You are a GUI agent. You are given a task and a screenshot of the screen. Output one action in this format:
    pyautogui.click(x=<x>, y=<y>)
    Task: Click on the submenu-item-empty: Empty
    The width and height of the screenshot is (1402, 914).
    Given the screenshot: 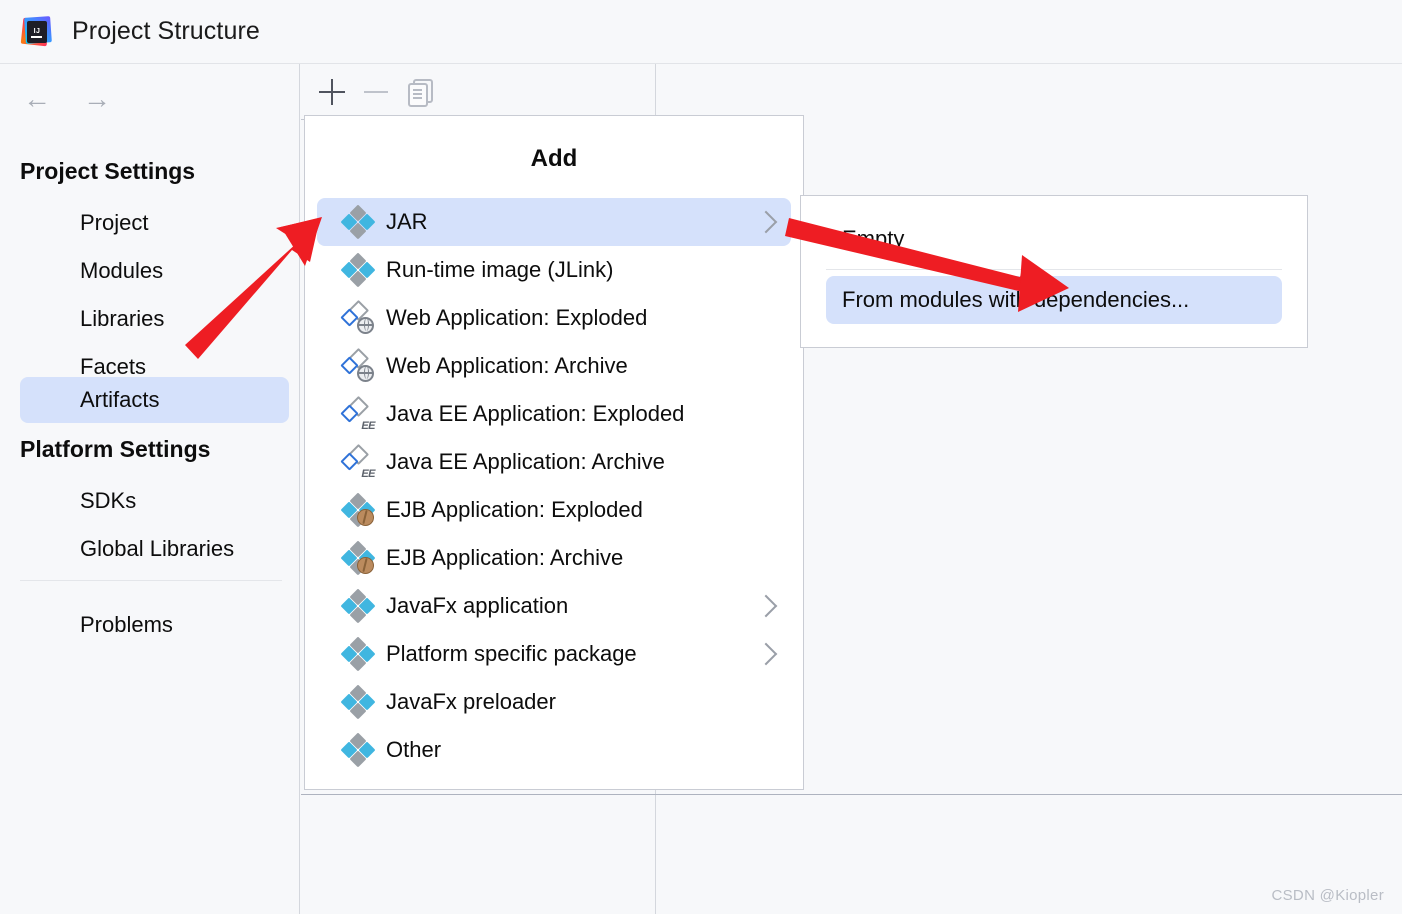 What is the action you would take?
    pyautogui.click(x=1054, y=239)
    